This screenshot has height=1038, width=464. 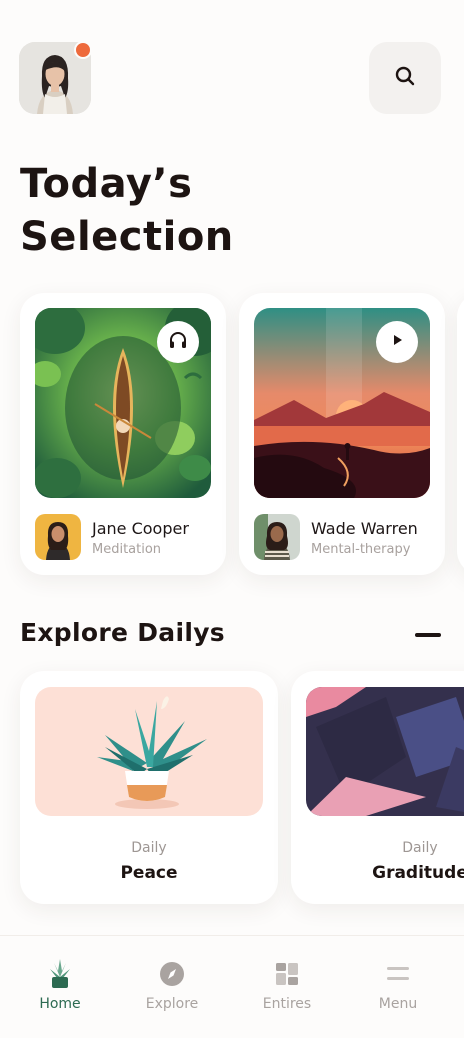 I want to click on selection-card-jane-cooper: Jane Cooper Meditation, so click(x=123, y=434).